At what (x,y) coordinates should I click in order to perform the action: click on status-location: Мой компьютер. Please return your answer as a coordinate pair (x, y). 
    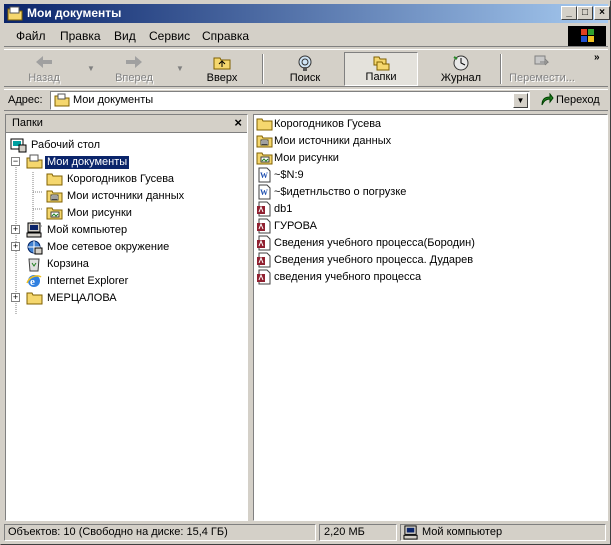
    Looking at the image, I should click on (503, 532).